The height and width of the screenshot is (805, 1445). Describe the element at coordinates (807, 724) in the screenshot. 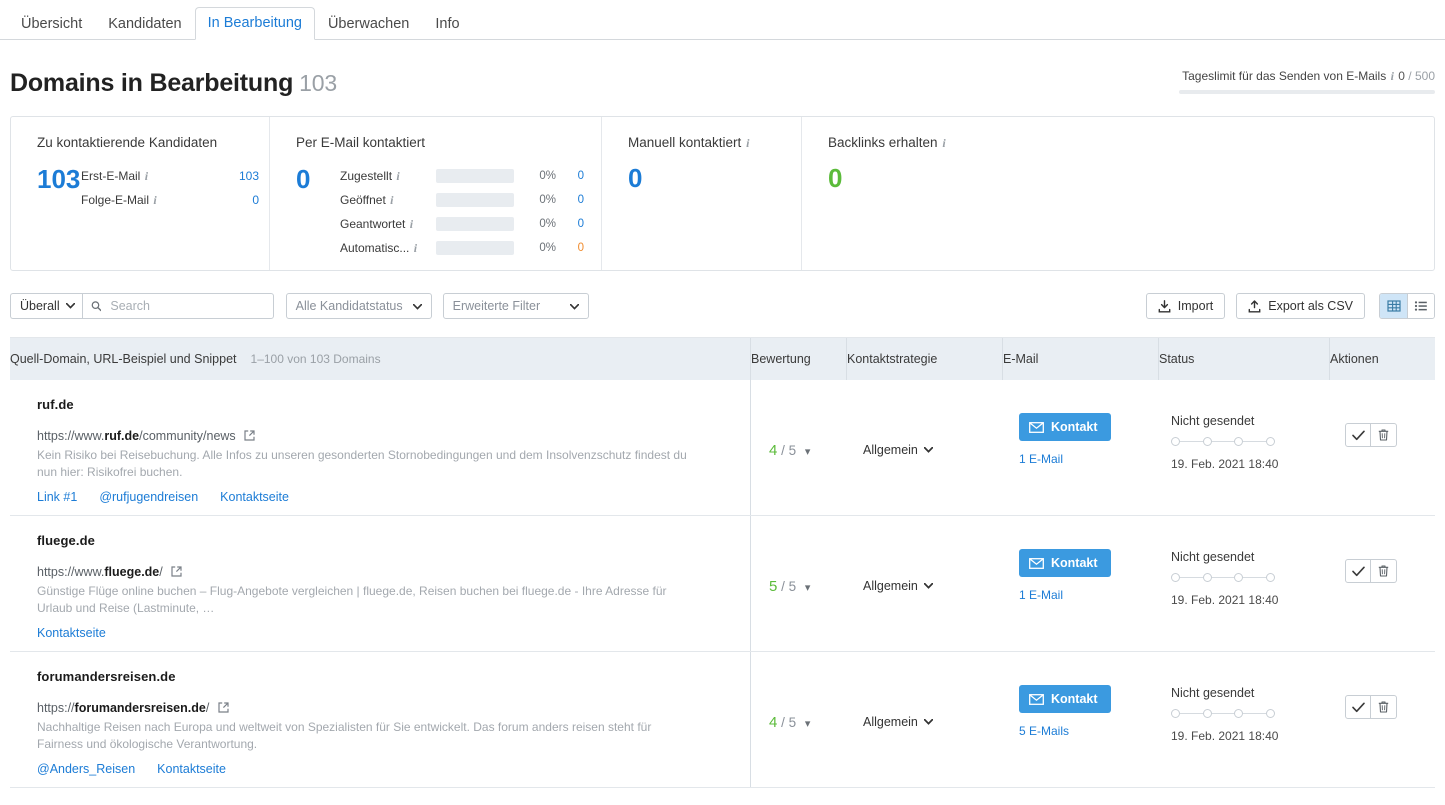

I see `chevron-down-icon: ▾` at that location.